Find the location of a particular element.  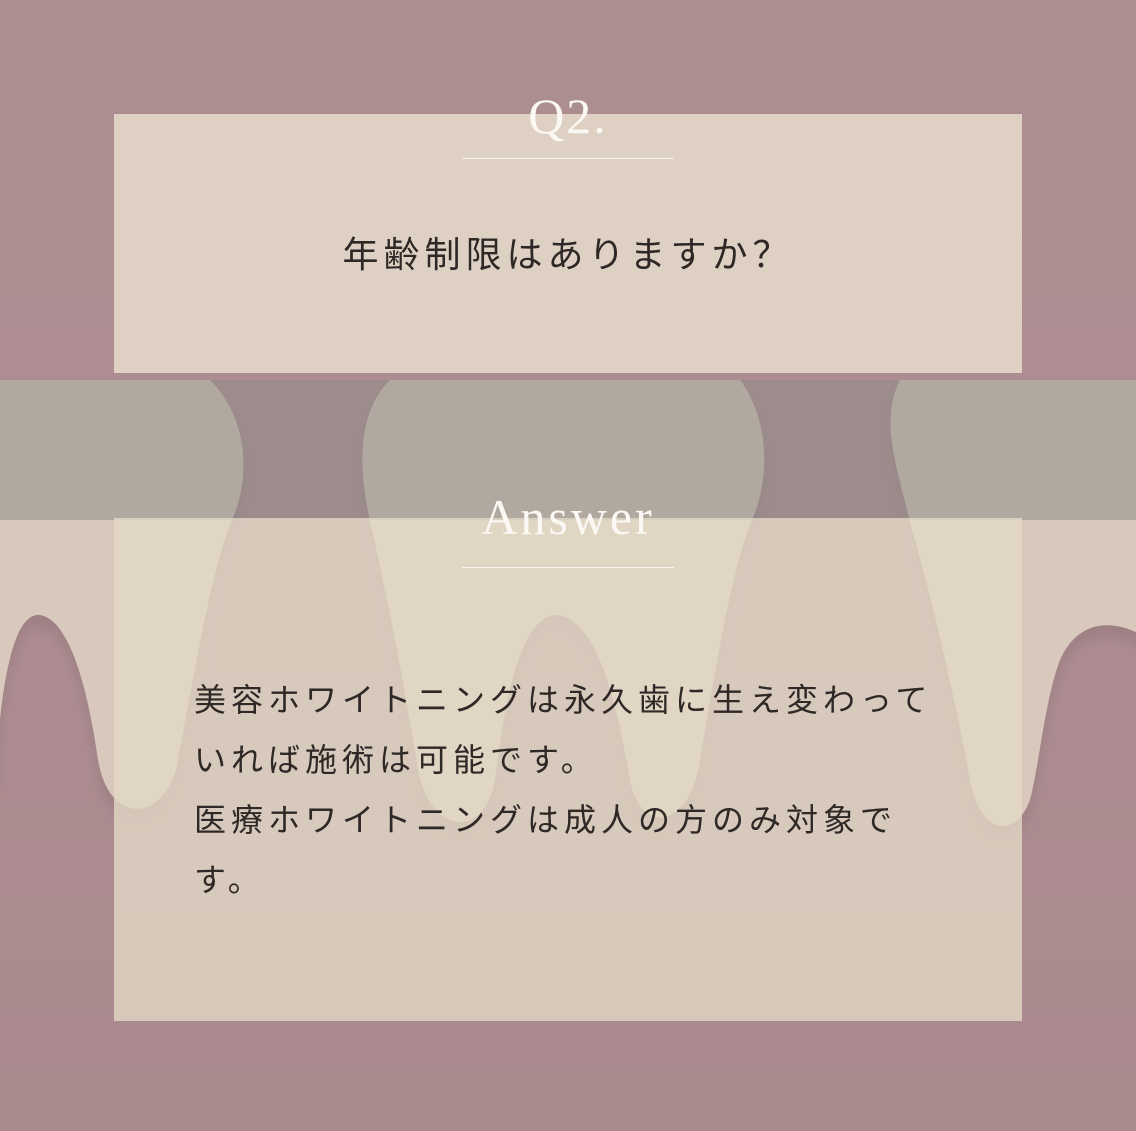

answer-line: 医療ホワイトニングは成人の方のみ対象で is located at coordinates (546, 820).